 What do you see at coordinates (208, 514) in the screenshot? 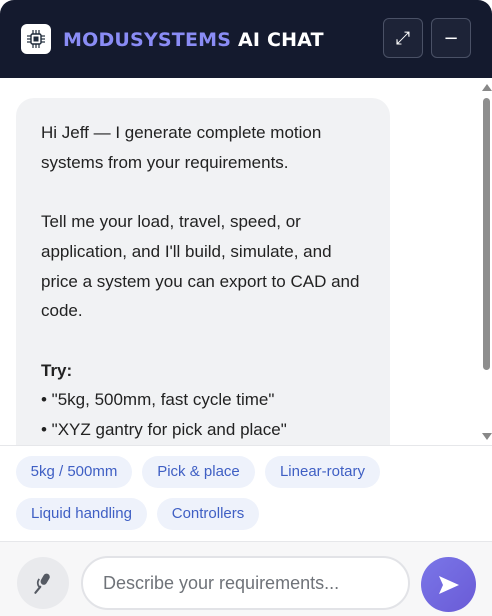
I see `chip-controllers: Controllers` at bounding box center [208, 514].